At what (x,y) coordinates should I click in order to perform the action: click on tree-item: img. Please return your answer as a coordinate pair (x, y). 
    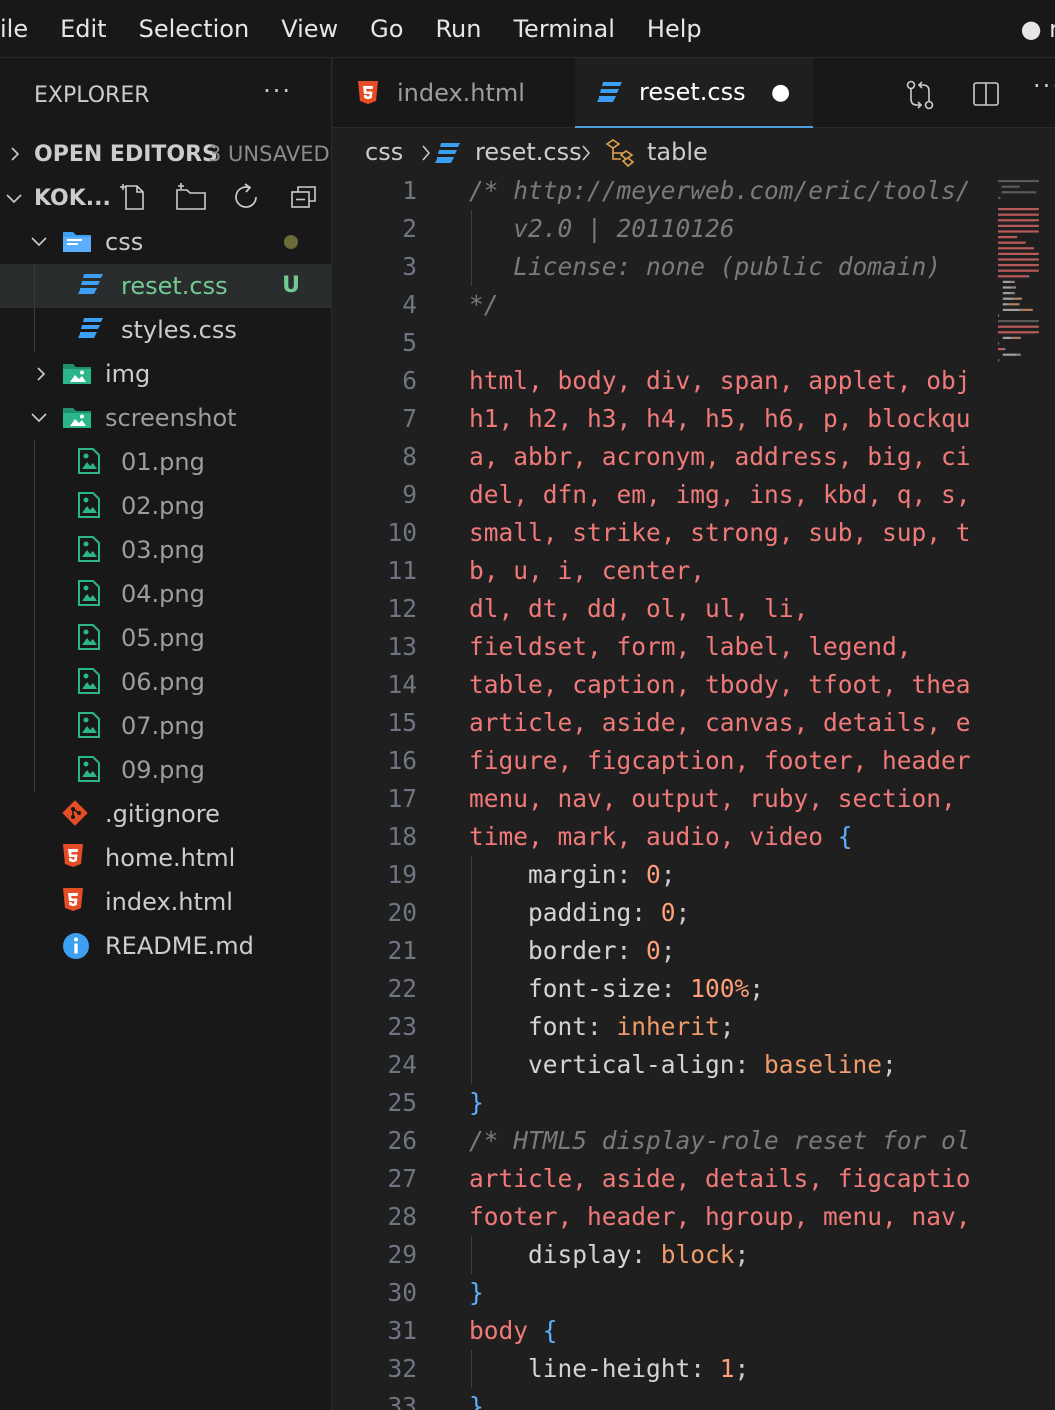
    Looking at the image, I should click on (165, 374).